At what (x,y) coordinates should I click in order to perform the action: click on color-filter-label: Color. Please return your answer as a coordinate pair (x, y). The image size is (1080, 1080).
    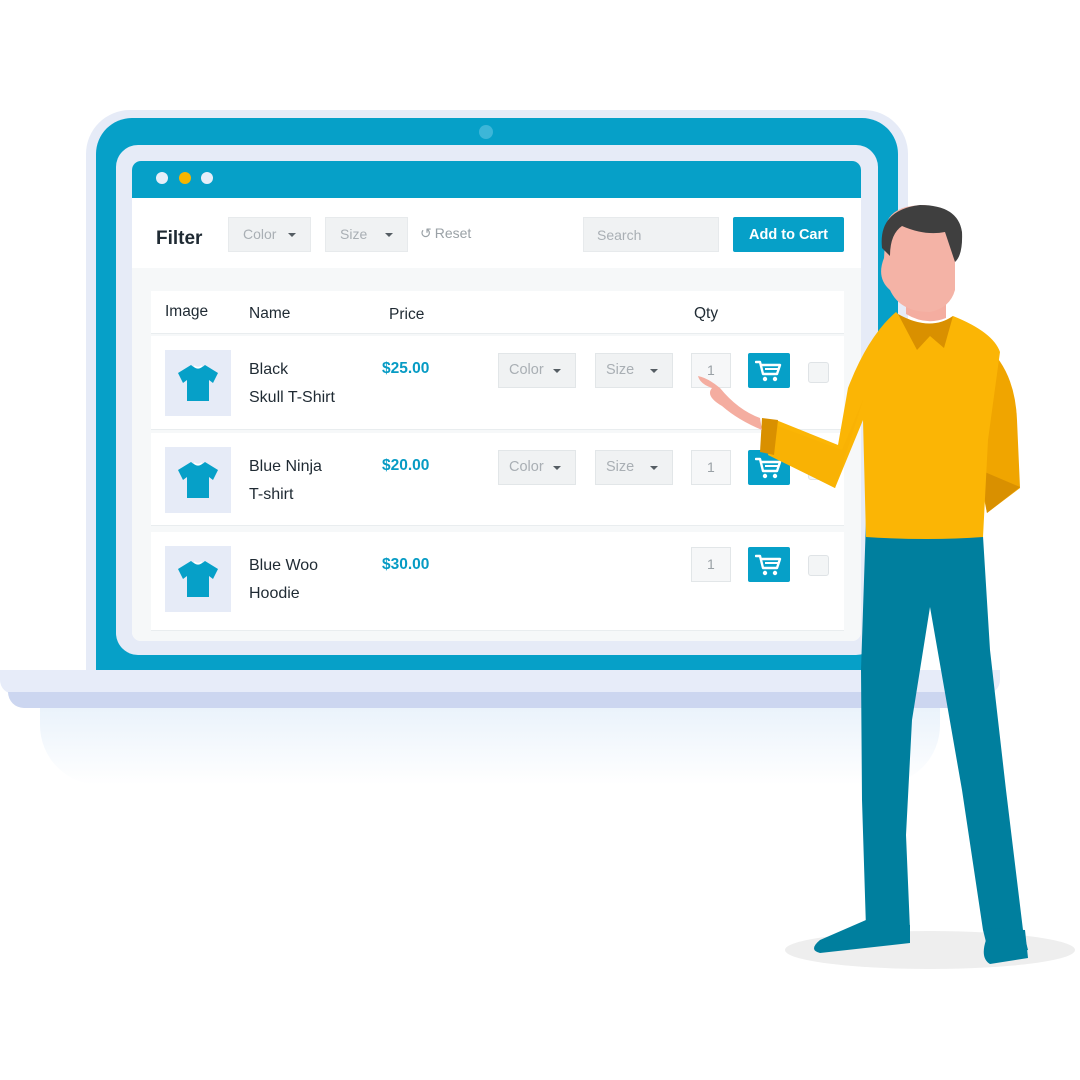
    Looking at the image, I should click on (260, 234).